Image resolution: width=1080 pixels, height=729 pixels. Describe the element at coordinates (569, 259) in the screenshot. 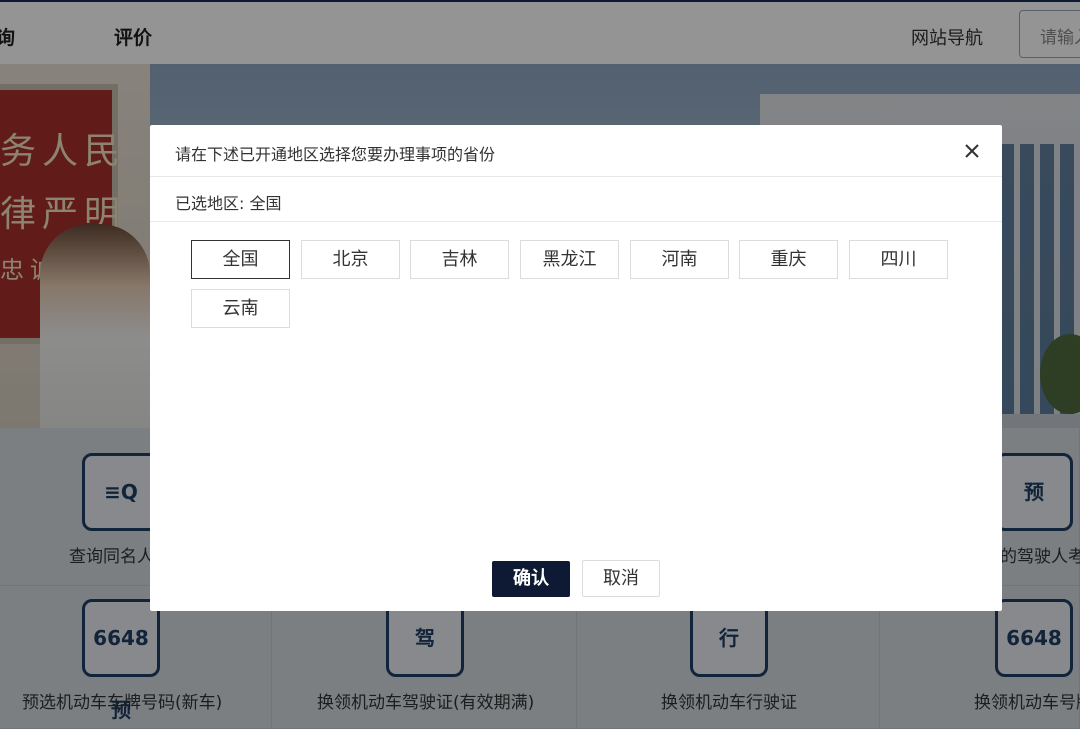

I see `region-option-heilongjiang: 黑龙江` at that location.